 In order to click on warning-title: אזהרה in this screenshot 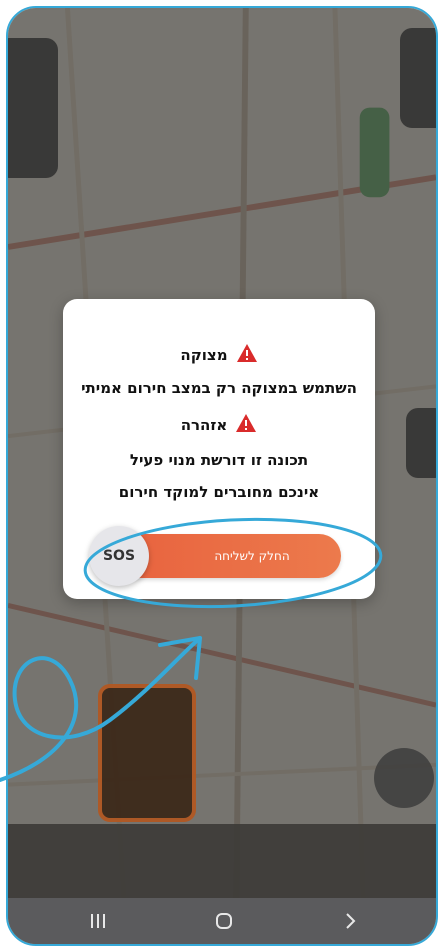, I will do `click(204, 425)`.